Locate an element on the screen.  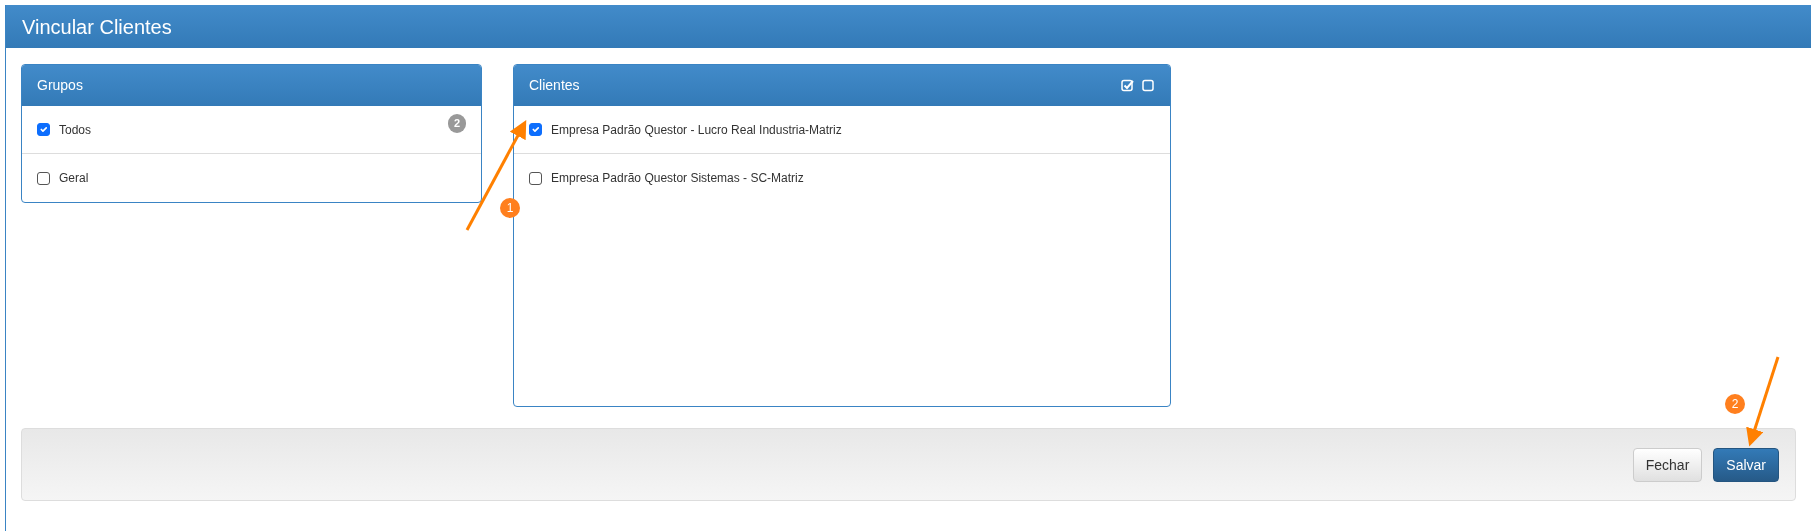
save-button: Salvar is located at coordinates (1746, 464).